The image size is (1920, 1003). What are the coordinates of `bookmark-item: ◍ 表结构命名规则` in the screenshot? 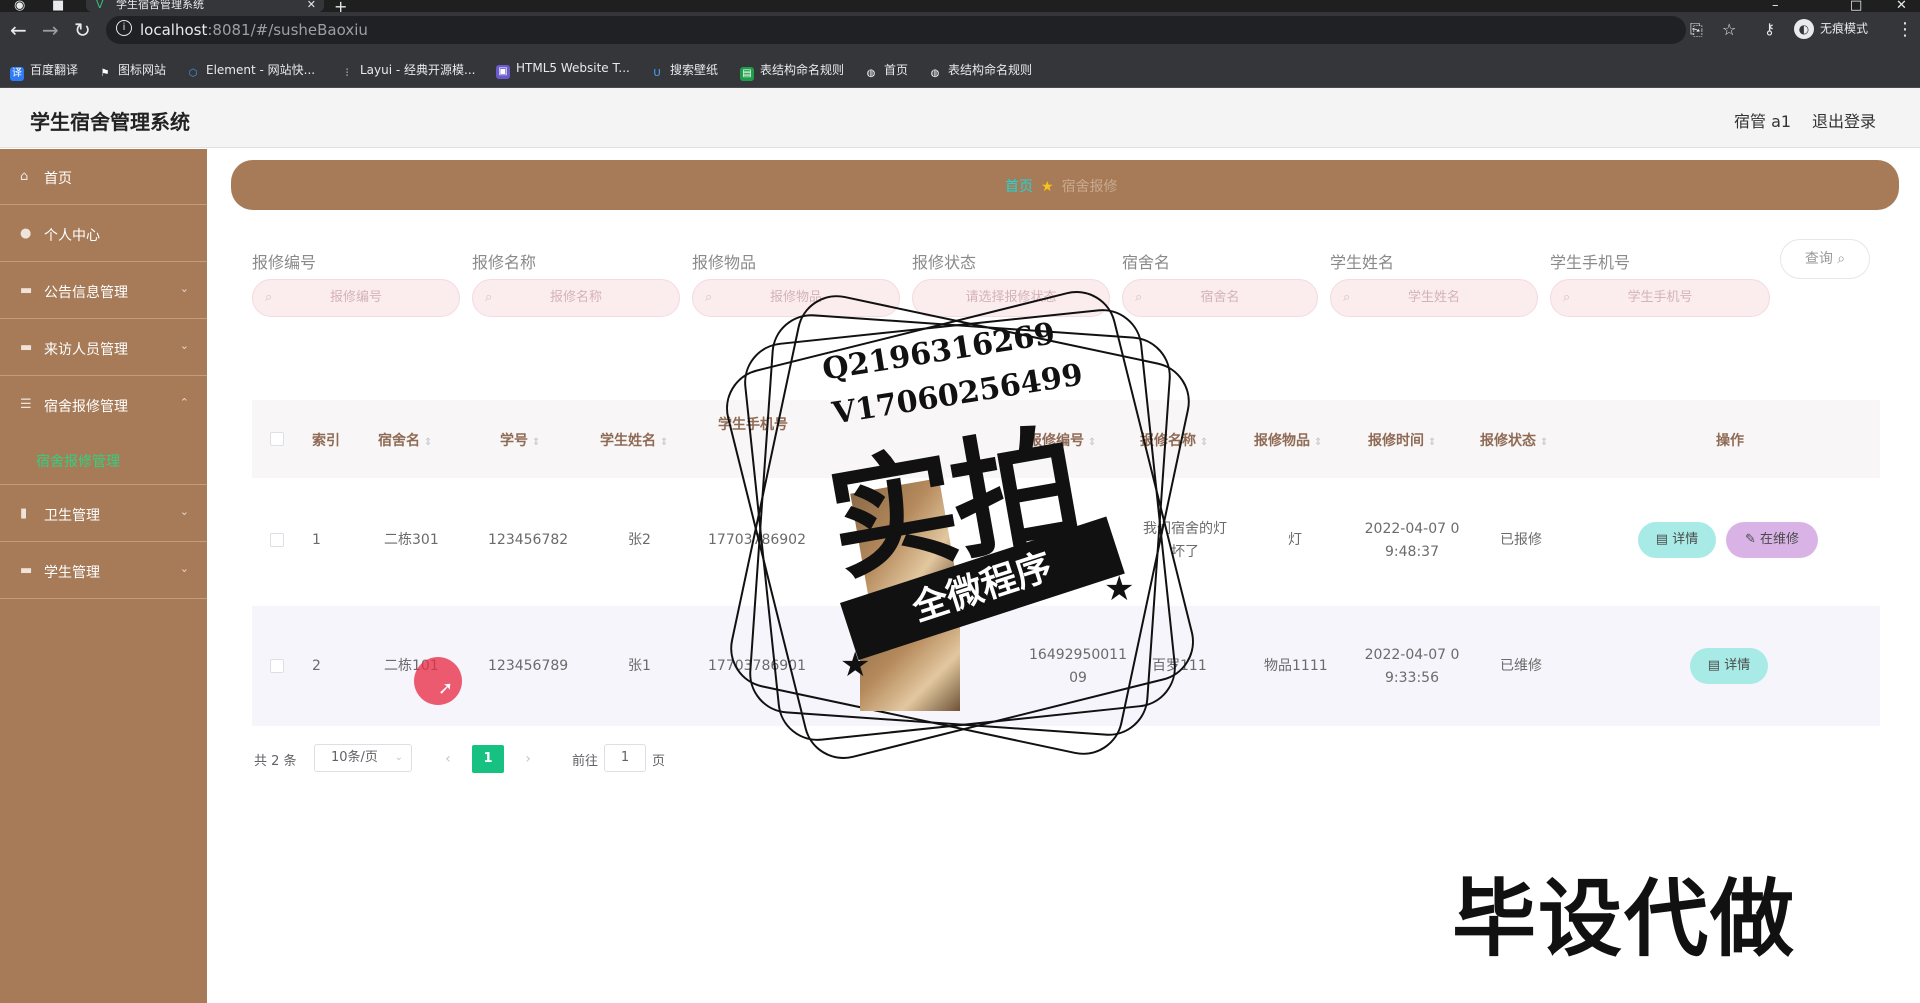 It's located at (980, 71).